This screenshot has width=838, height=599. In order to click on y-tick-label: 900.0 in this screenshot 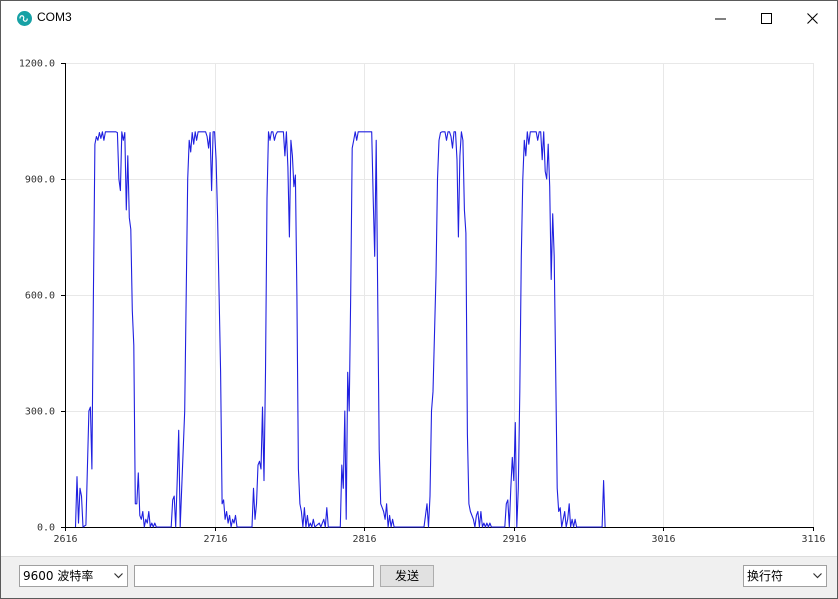, I will do `click(40, 180)`.